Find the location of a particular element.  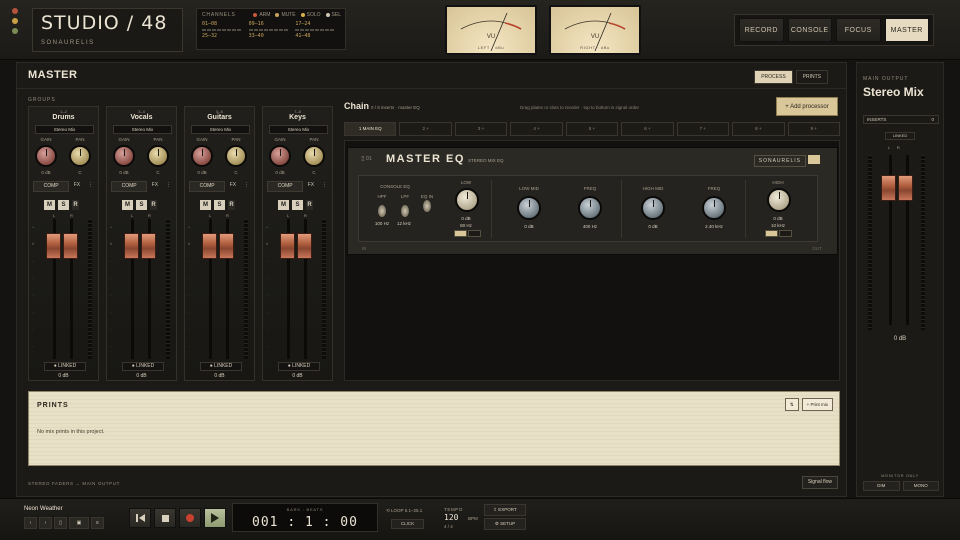

save-icon: ▣ is located at coordinates (79, 523).